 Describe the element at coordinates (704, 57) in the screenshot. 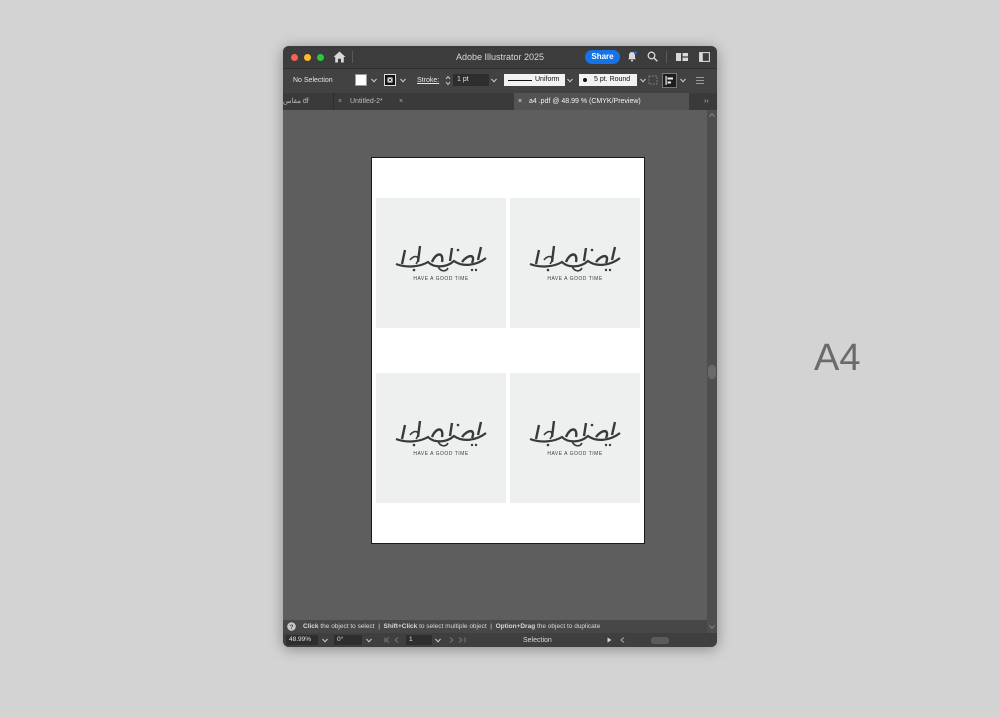

I see `panel-toggle-icon` at that location.